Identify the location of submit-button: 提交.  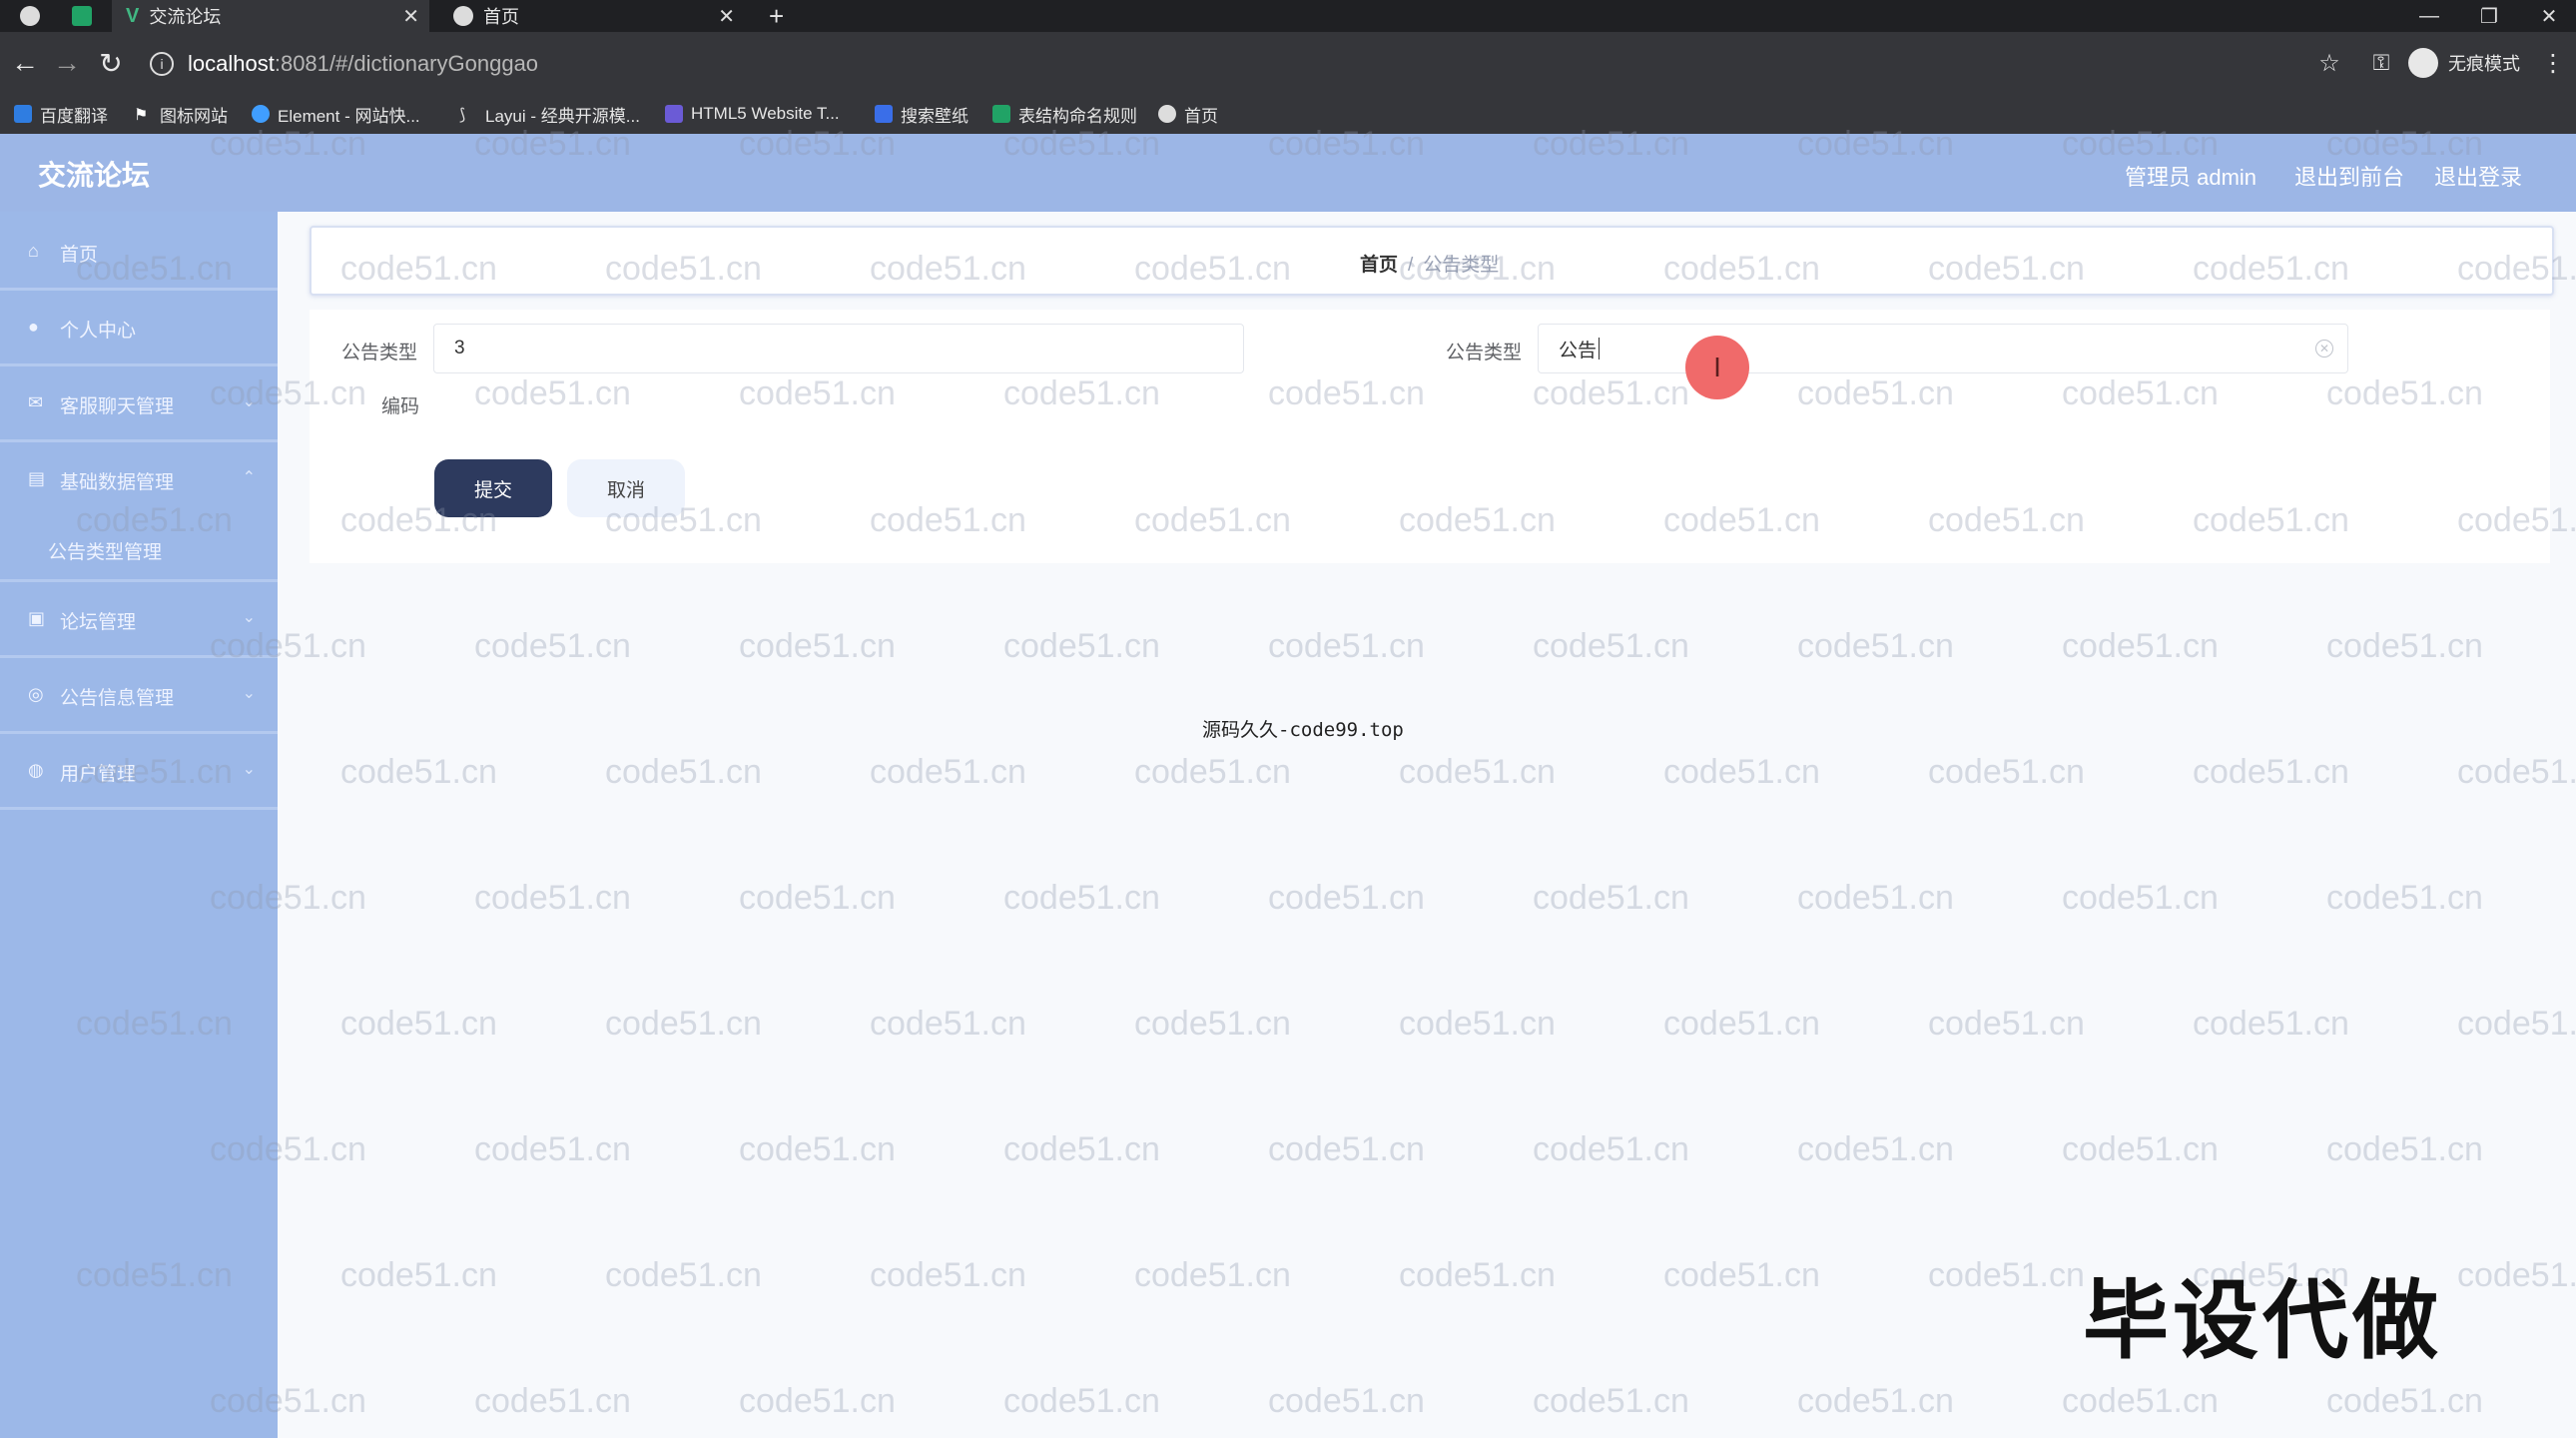
(493, 488).